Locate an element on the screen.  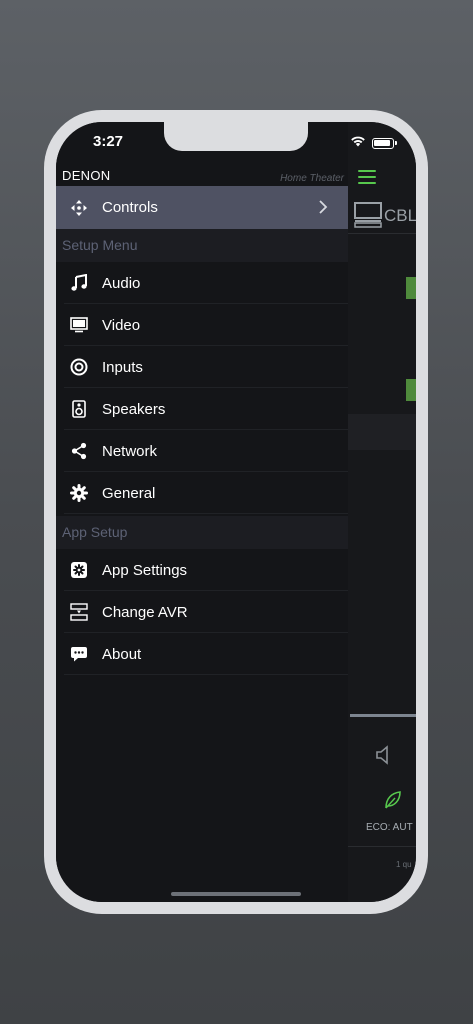
app-settings-icon is located at coordinates (79, 570).